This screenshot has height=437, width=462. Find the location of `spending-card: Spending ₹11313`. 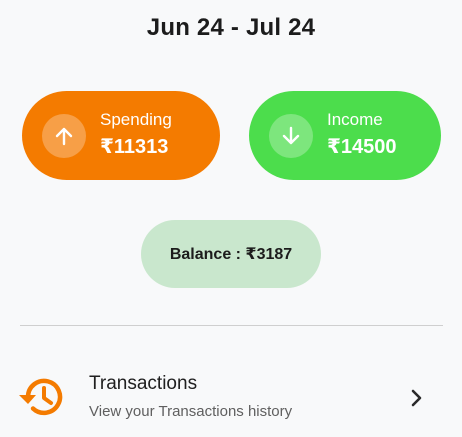

spending-card: Spending ₹11313 is located at coordinates (121, 135).